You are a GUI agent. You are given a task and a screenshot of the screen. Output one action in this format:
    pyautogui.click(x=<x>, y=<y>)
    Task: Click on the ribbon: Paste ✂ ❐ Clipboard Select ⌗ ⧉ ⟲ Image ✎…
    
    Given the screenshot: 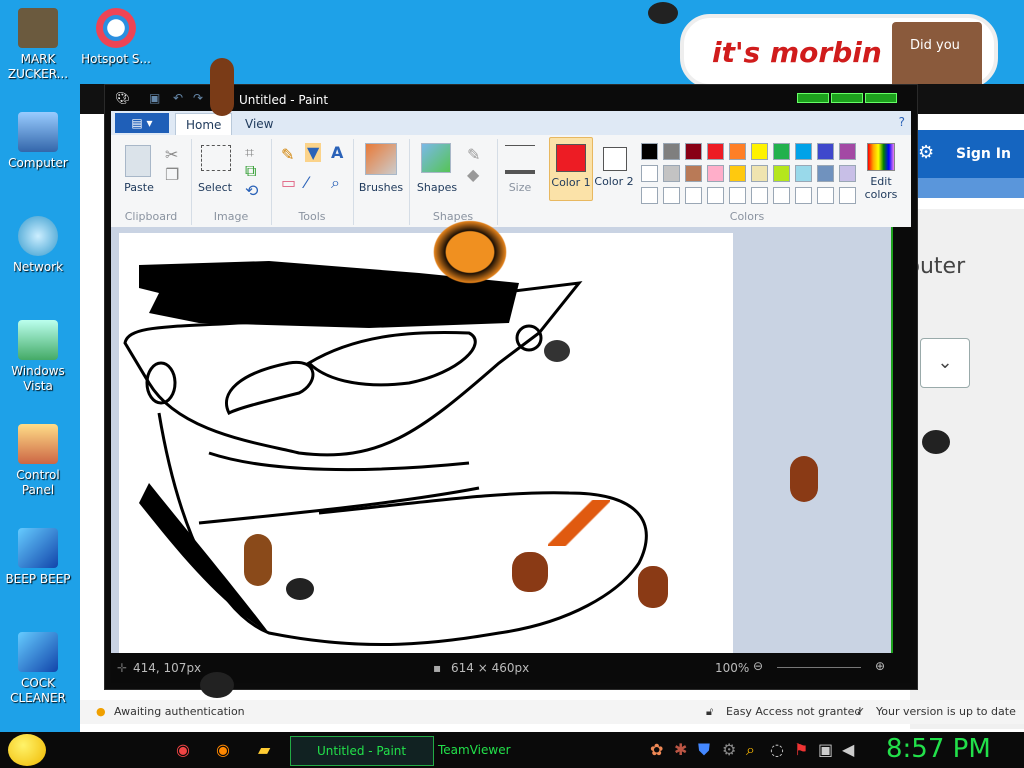 What is the action you would take?
    pyautogui.click(x=511, y=181)
    